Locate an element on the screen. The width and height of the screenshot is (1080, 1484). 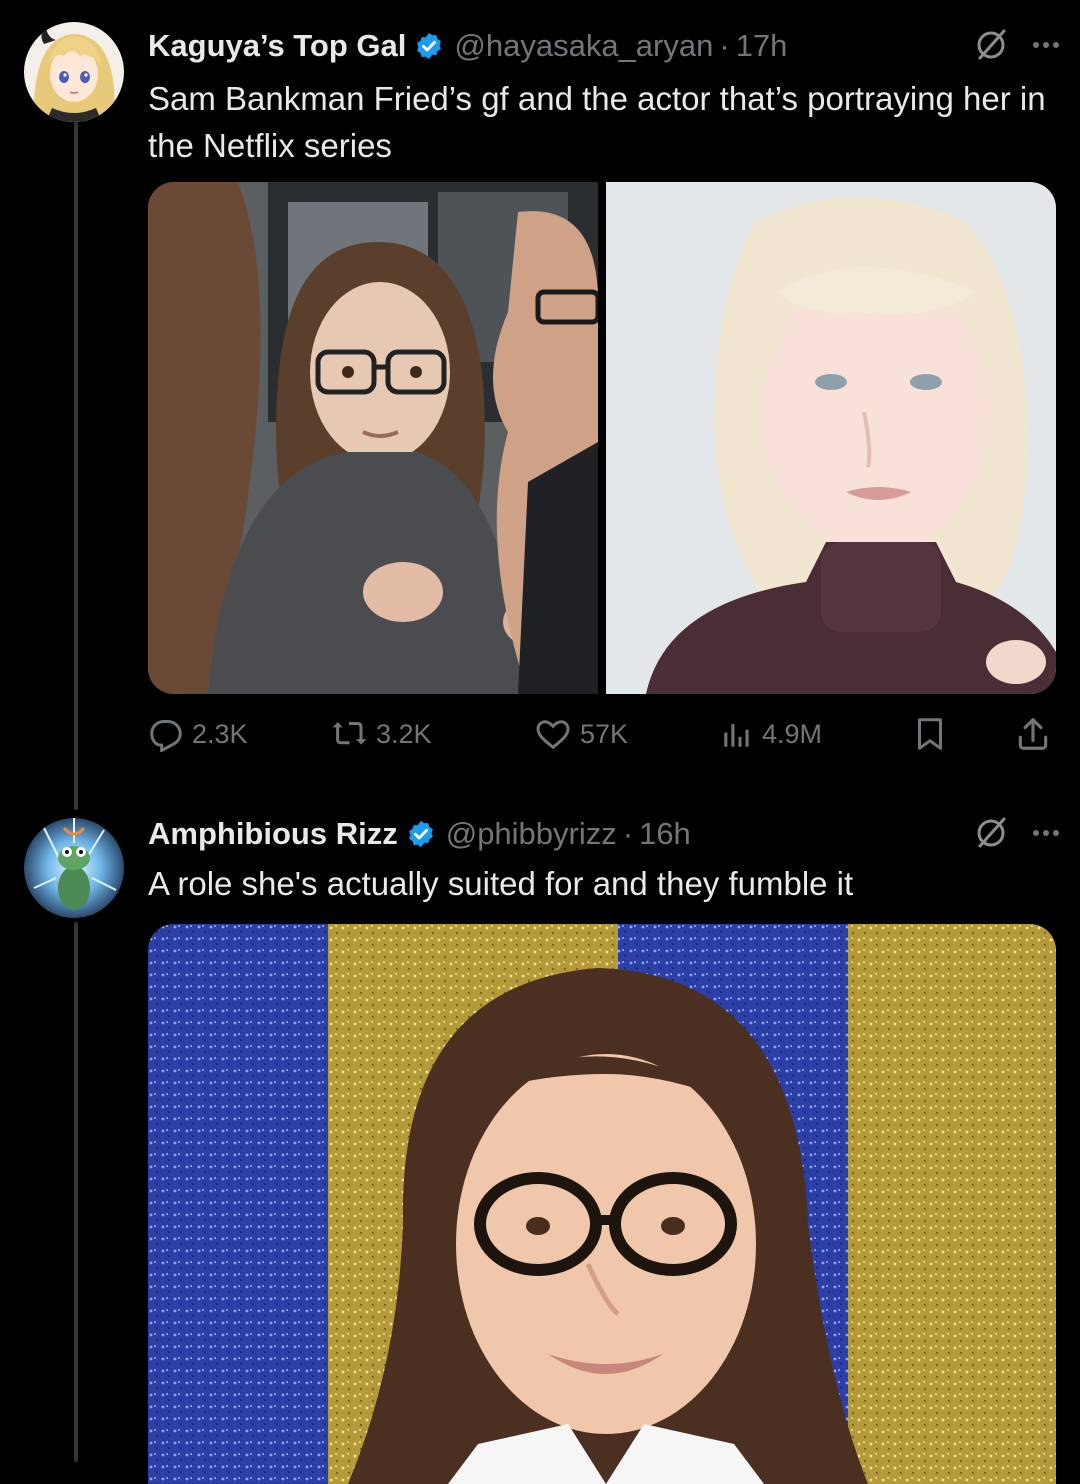
repost-button: 3.2K is located at coordinates (381, 734).